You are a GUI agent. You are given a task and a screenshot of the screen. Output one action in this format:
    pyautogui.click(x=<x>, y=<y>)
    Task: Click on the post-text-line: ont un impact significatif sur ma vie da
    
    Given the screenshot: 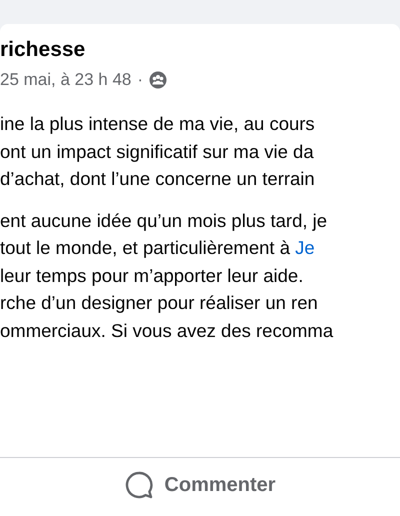 What is the action you would take?
    pyautogui.click(x=157, y=152)
    